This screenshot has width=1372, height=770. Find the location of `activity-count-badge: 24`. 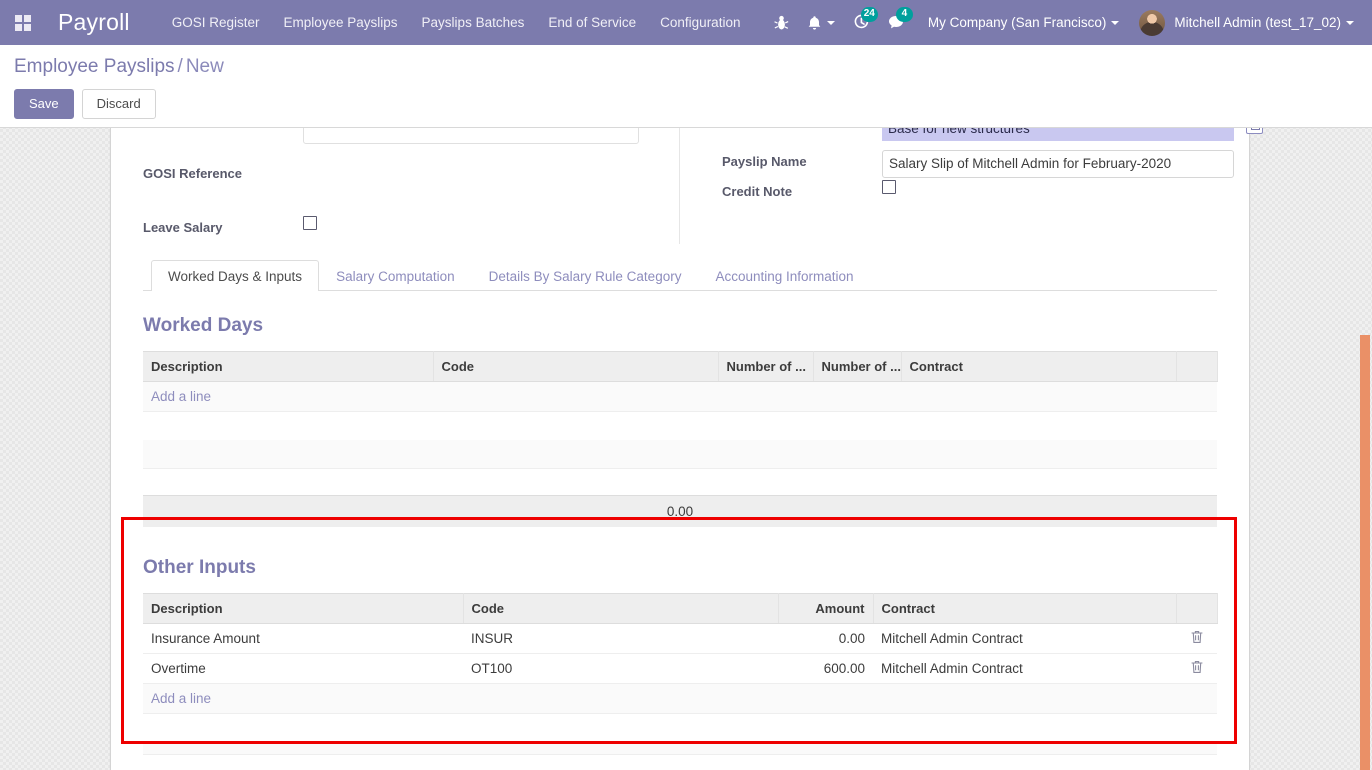

activity-count-badge: 24 is located at coordinates (869, 14).